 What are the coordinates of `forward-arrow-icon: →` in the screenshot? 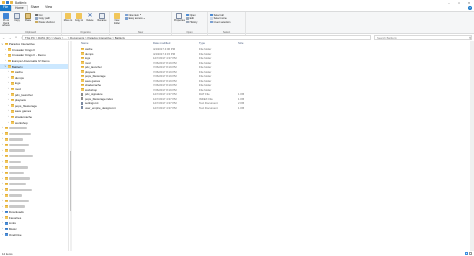 It's located at (10, 38).